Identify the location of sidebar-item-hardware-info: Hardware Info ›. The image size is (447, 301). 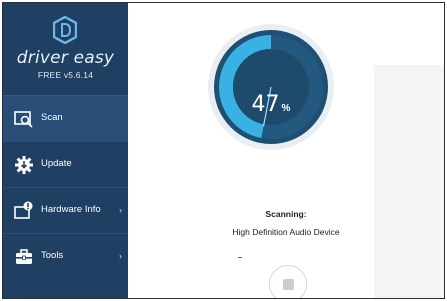
(65, 210).